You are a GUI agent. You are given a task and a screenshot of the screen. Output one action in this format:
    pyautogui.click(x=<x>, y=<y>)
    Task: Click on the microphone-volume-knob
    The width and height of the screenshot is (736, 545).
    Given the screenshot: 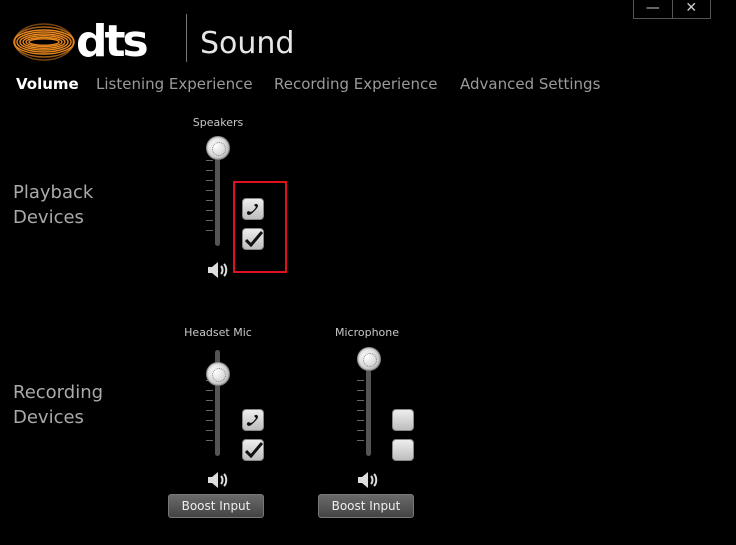 What is the action you would take?
    pyautogui.click(x=369, y=359)
    